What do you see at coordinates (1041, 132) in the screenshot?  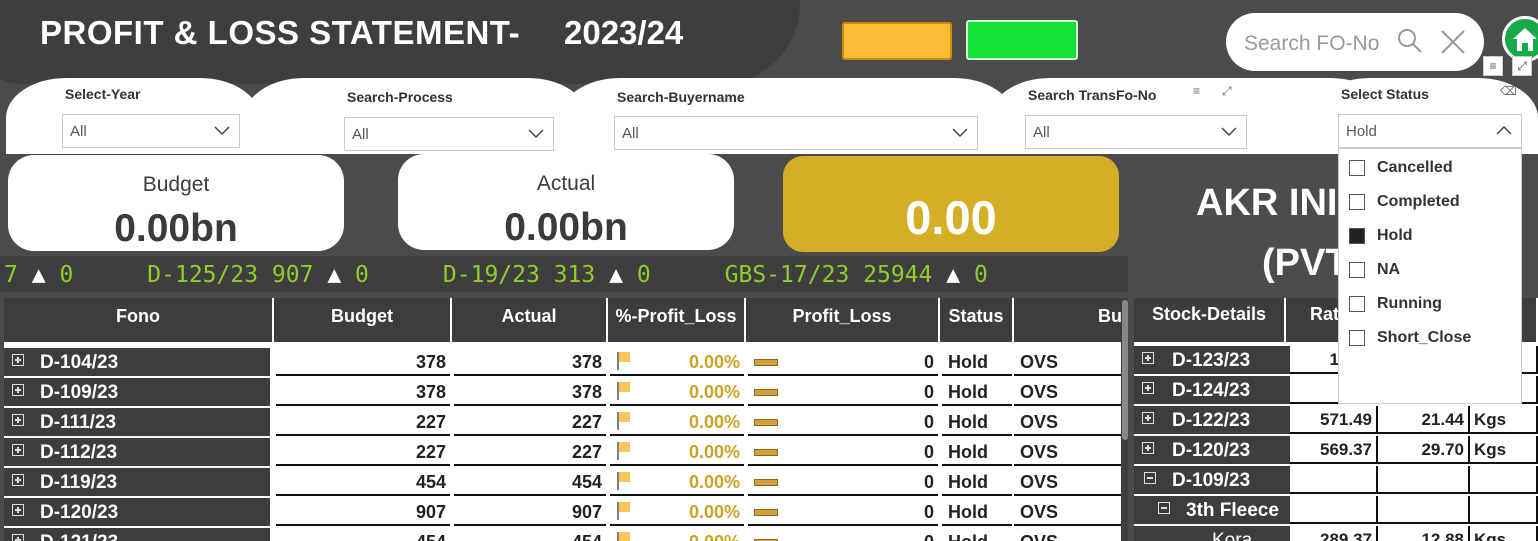 I see `transfo-select-value: All` at bounding box center [1041, 132].